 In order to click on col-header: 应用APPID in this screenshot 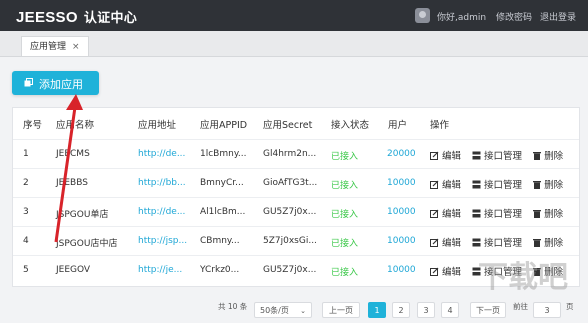, I will do `click(224, 125)`.